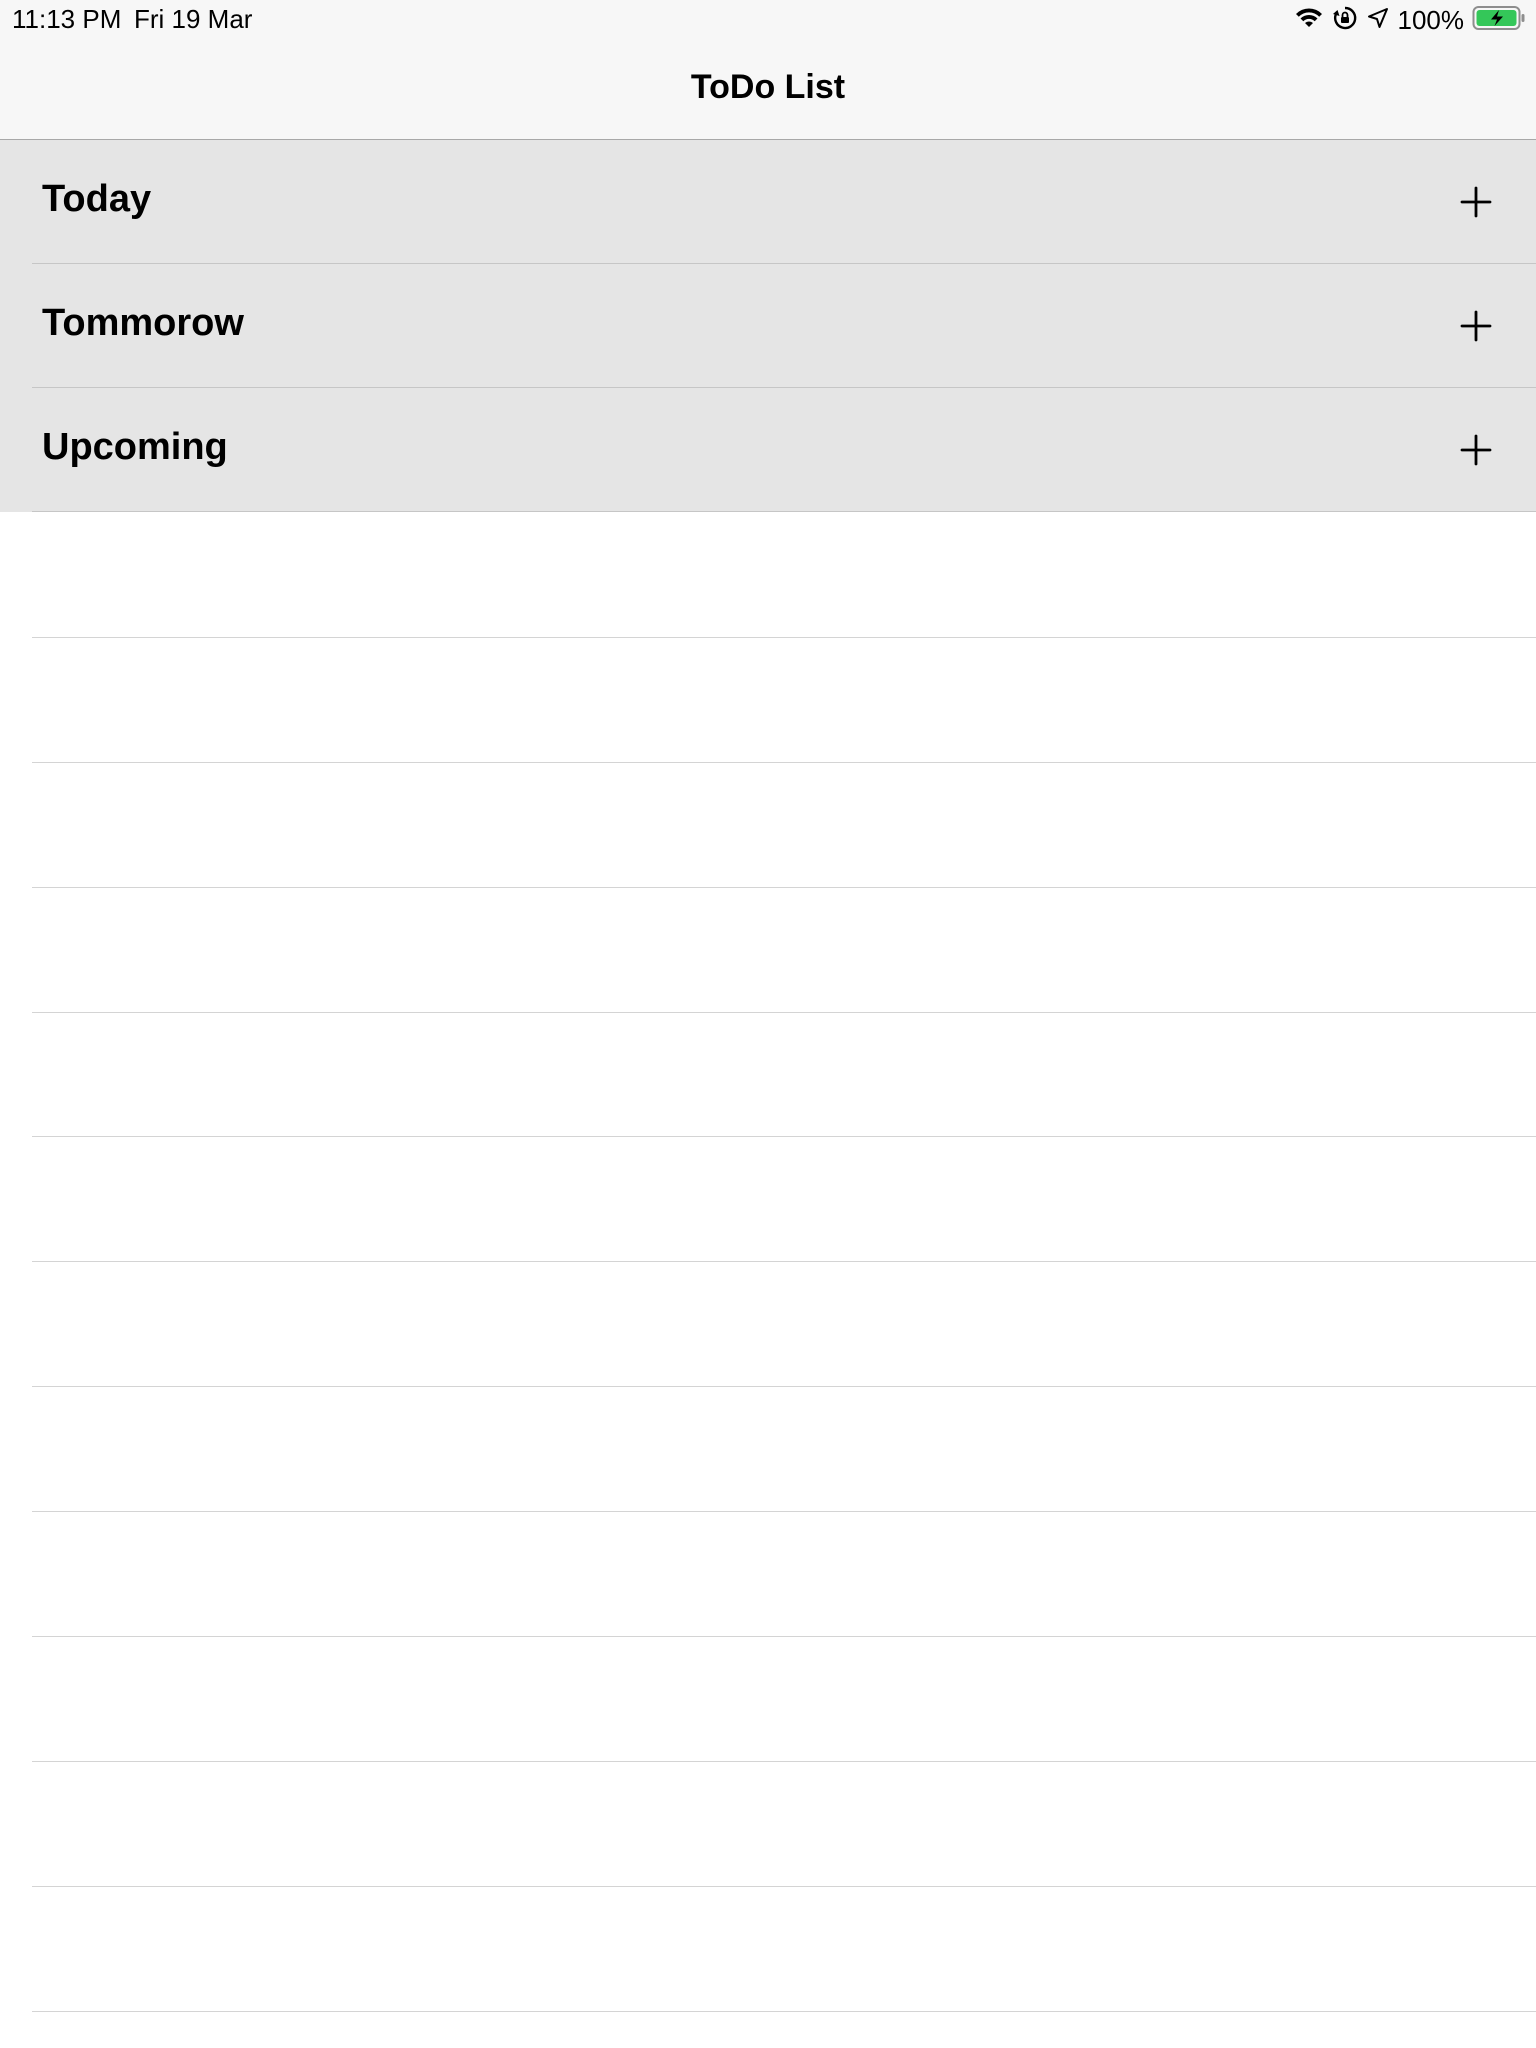 This screenshot has height=2048, width=1536. I want to click on section-title: Tommorow, so click(143, 323).